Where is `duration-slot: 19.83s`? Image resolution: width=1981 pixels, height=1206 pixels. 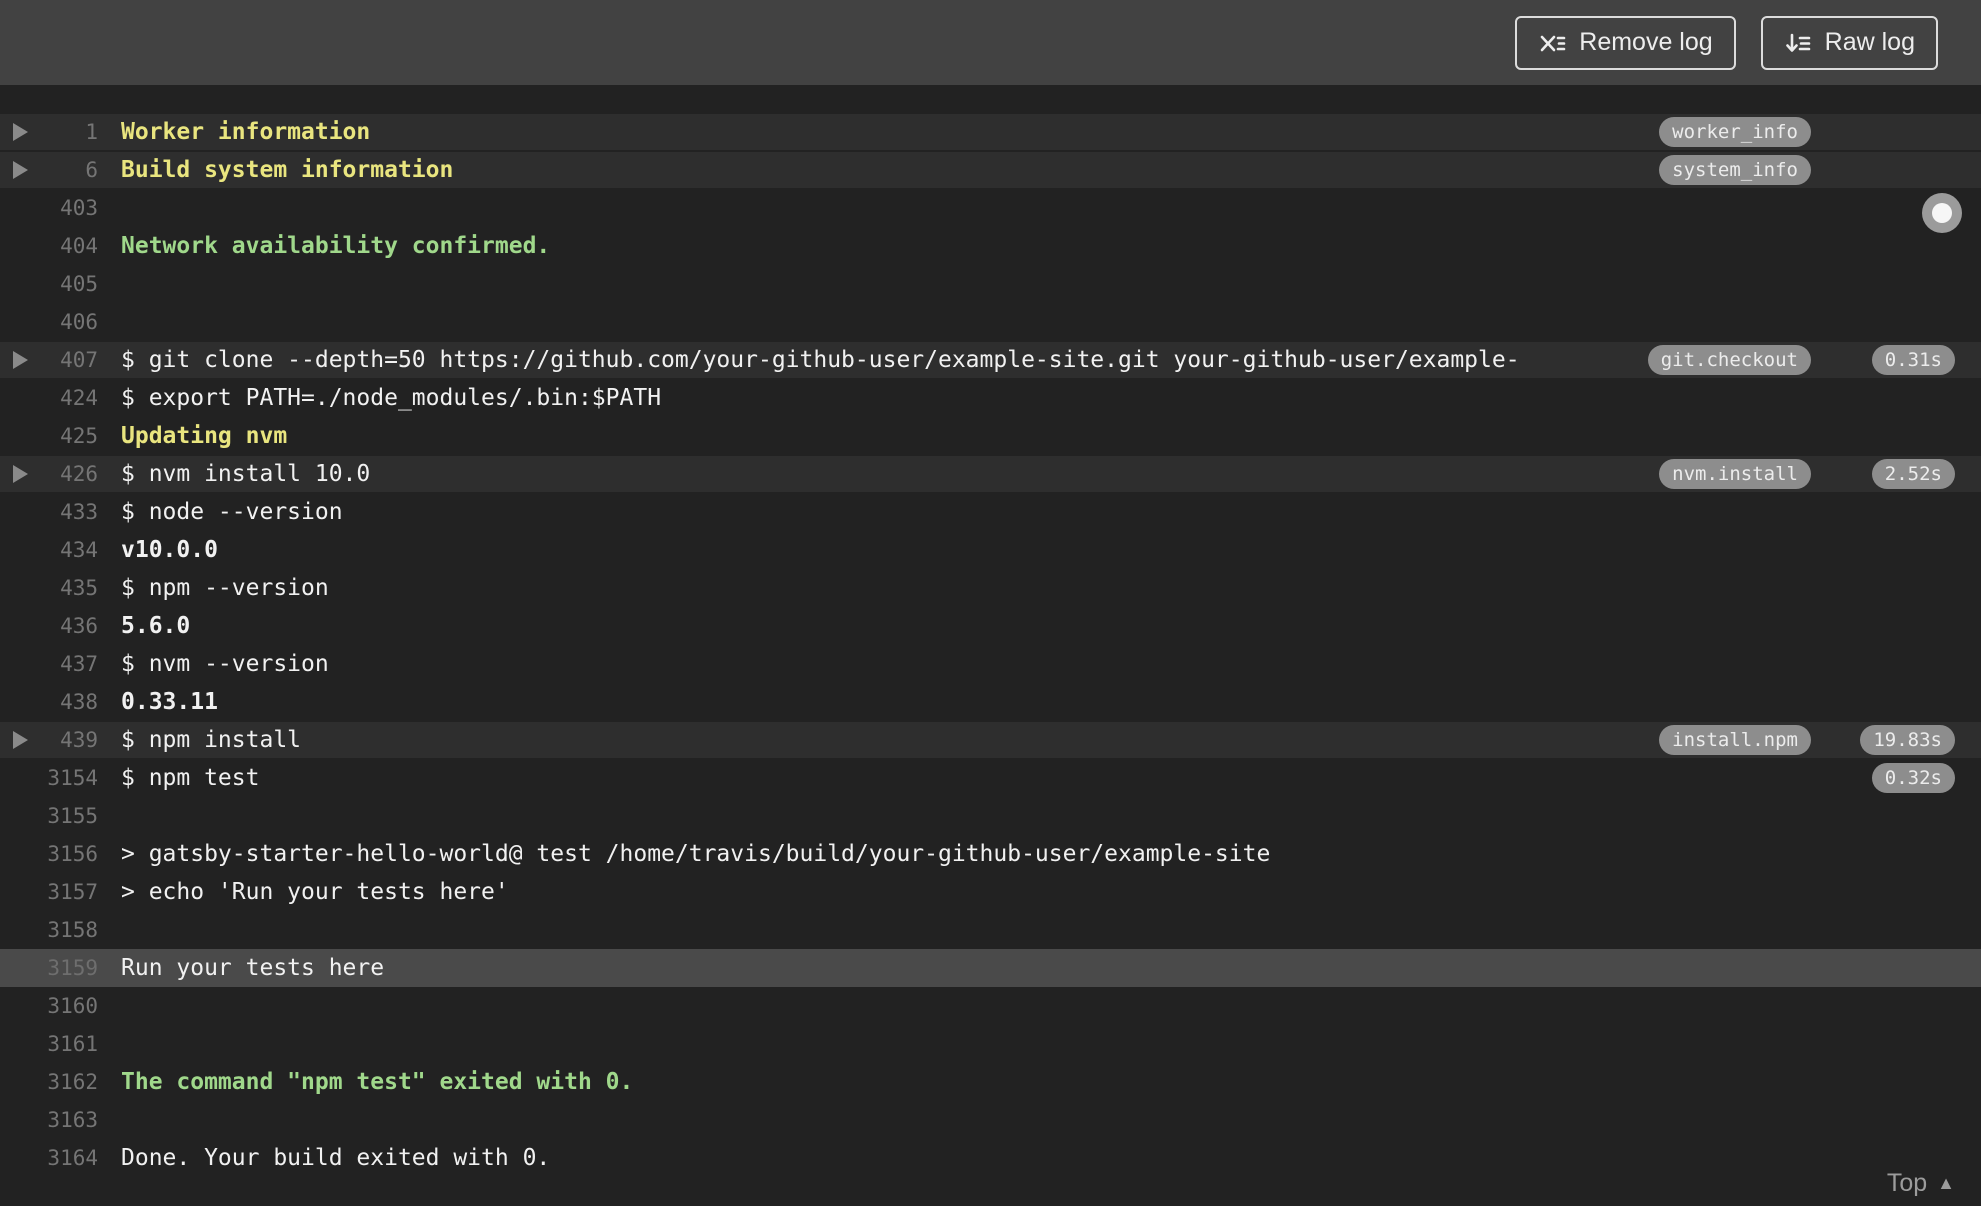 duration-slot: 19.83s is located at coordinates (1903, 740).